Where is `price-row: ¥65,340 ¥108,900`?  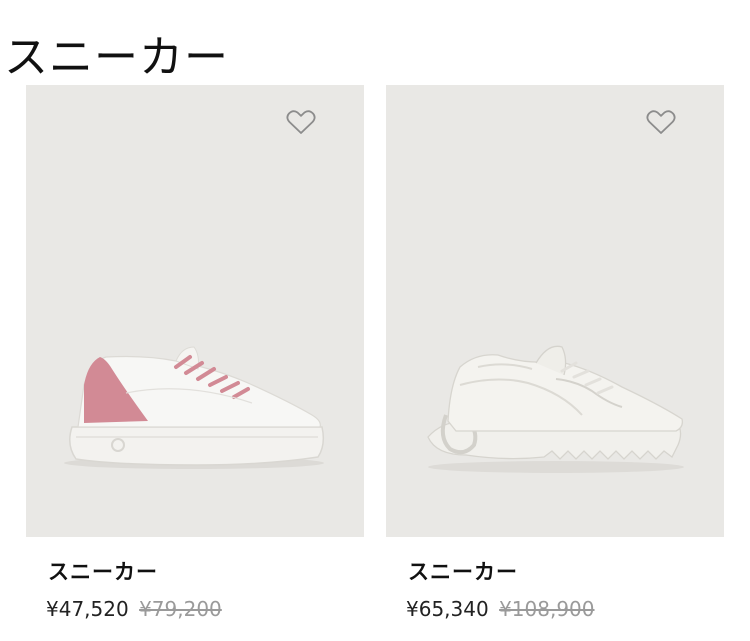
price-row: ¥65,340 ¥108,900 is located at coordinates (565, 609).